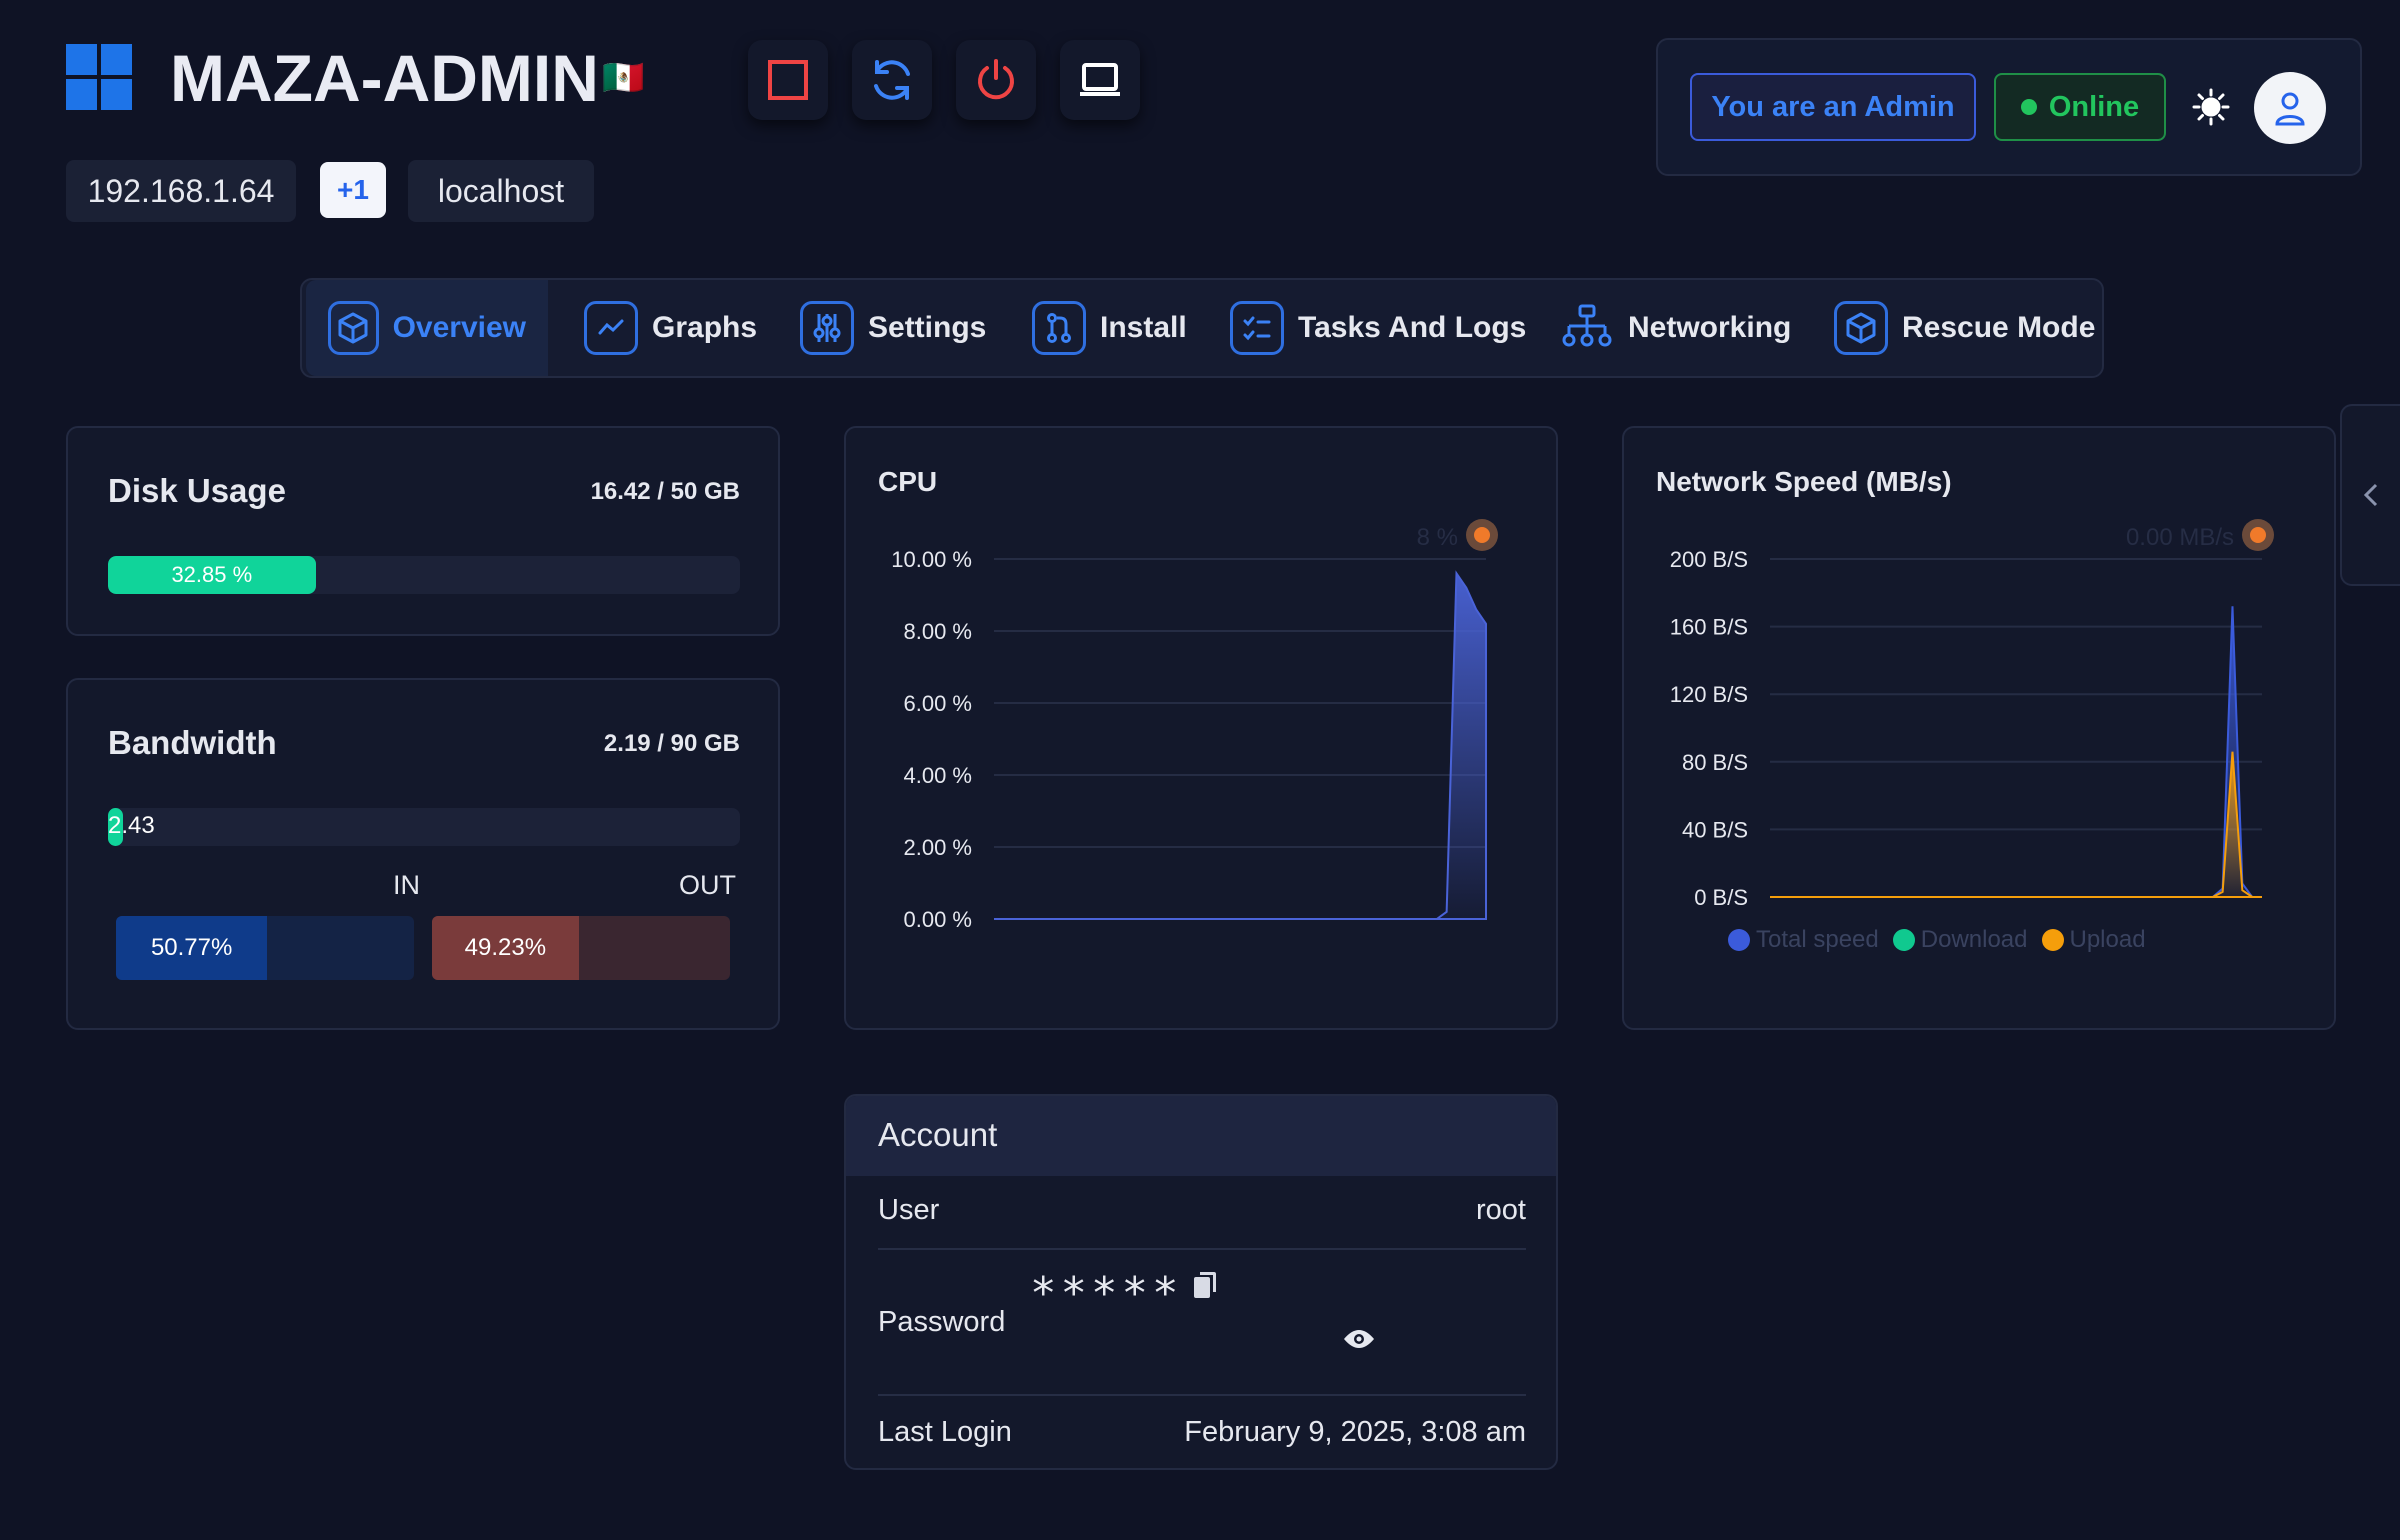 This screenshot has width=2400, height=1540. I want to click on in-bar-fill: 50.77%, so click(192, 948).